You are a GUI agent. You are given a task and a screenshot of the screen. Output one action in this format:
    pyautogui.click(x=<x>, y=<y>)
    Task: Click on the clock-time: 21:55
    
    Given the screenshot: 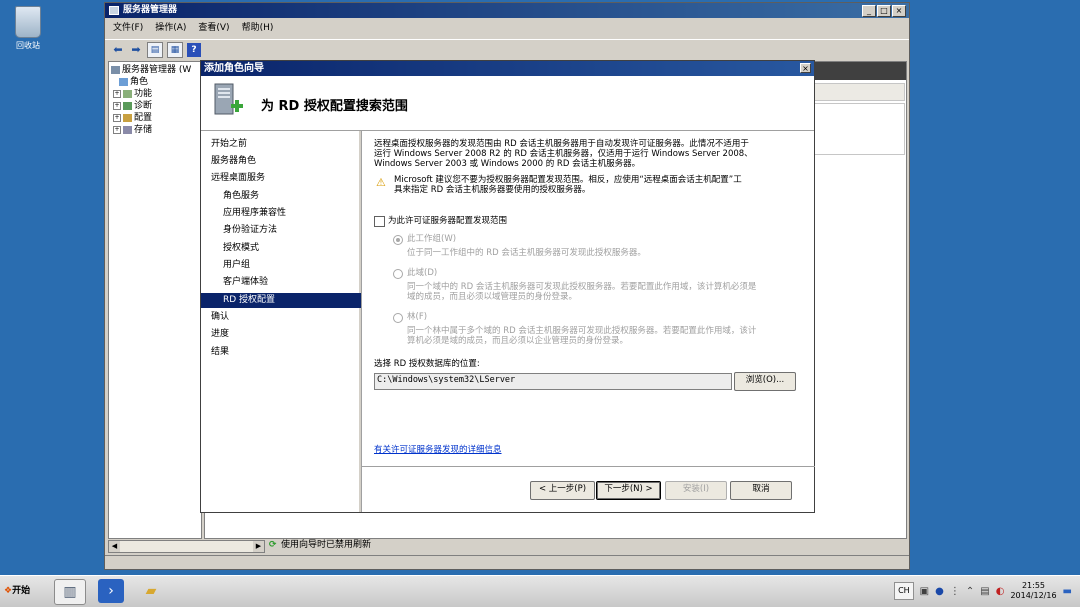 What is the action you would take?
    pyautogui.click(x=1033, y=585)
    